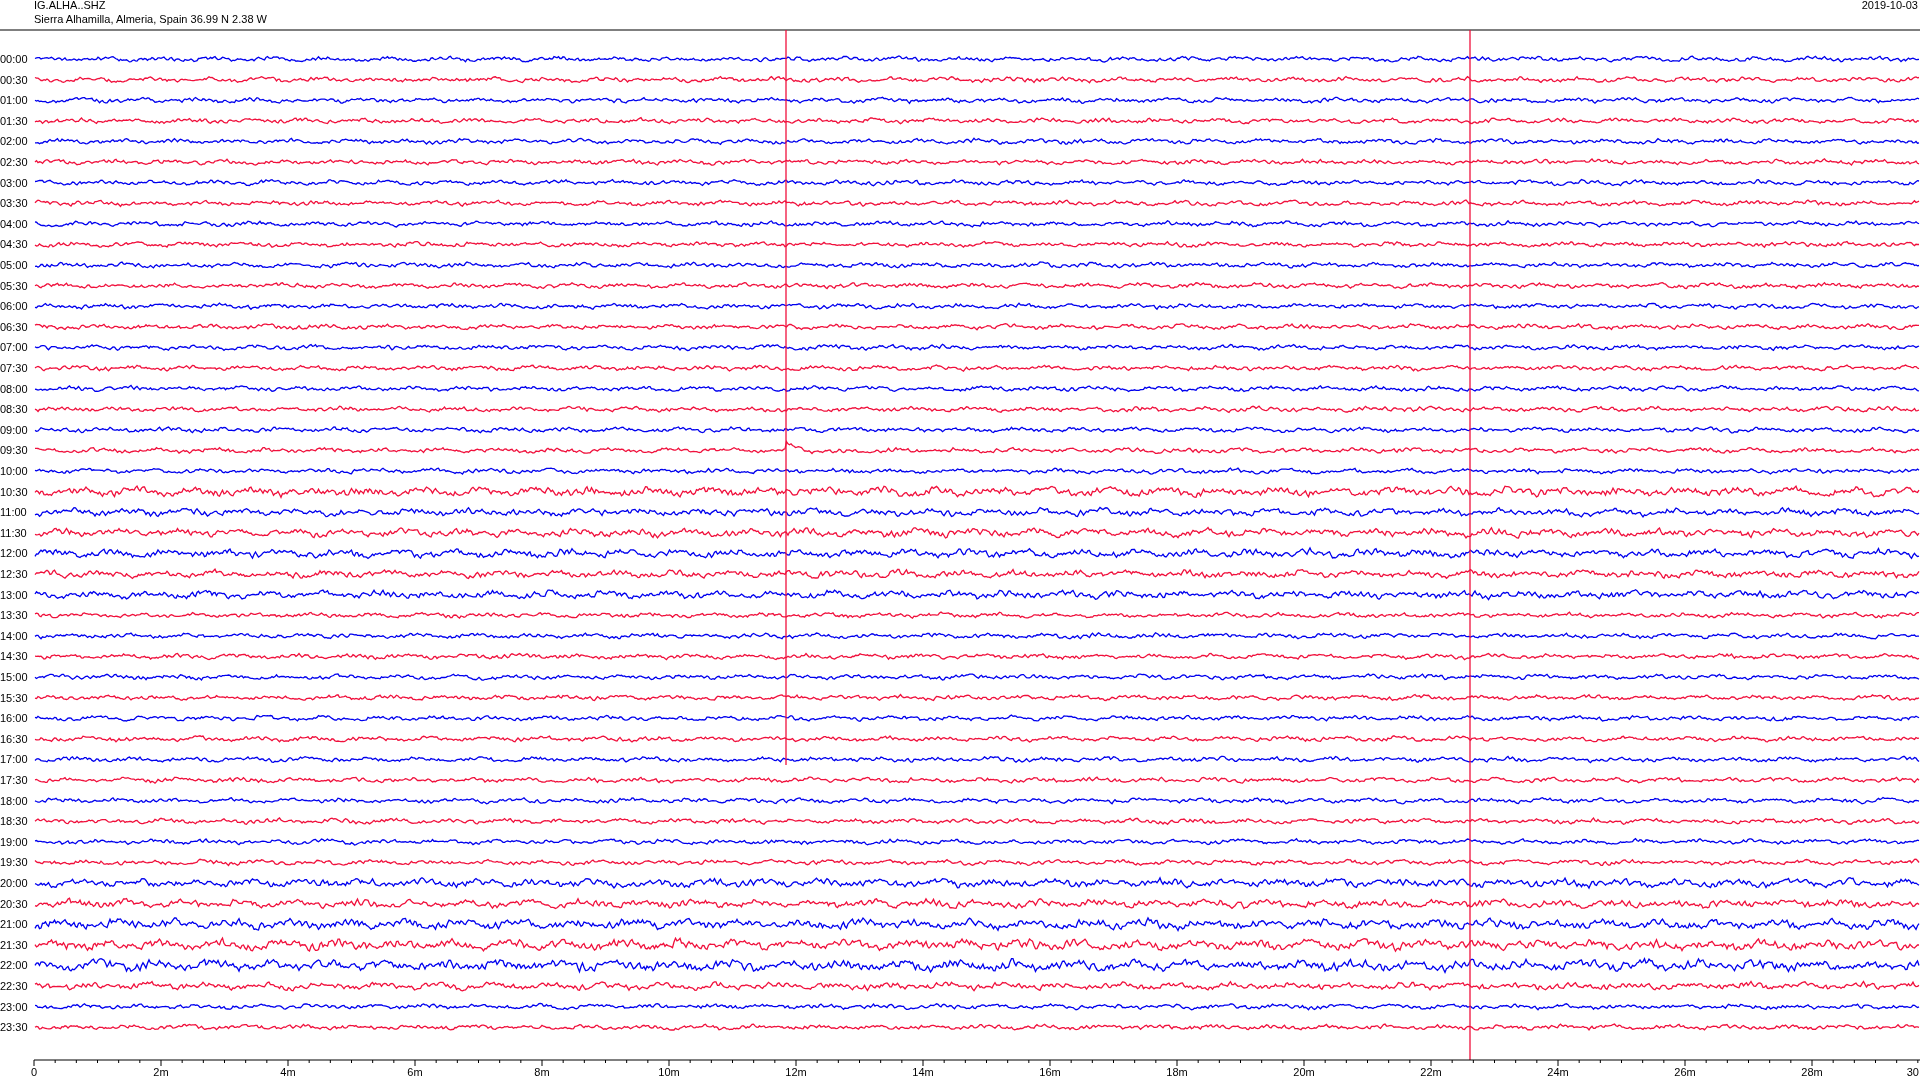 This screenshot has width=1920, height=1080. I want to click on time-label: 15:30, so click(14, 697).